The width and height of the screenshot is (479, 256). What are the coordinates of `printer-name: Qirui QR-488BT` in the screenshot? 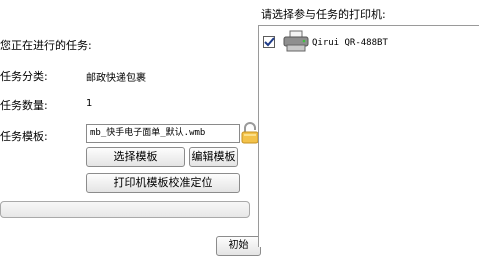 It's located at (350, 43).